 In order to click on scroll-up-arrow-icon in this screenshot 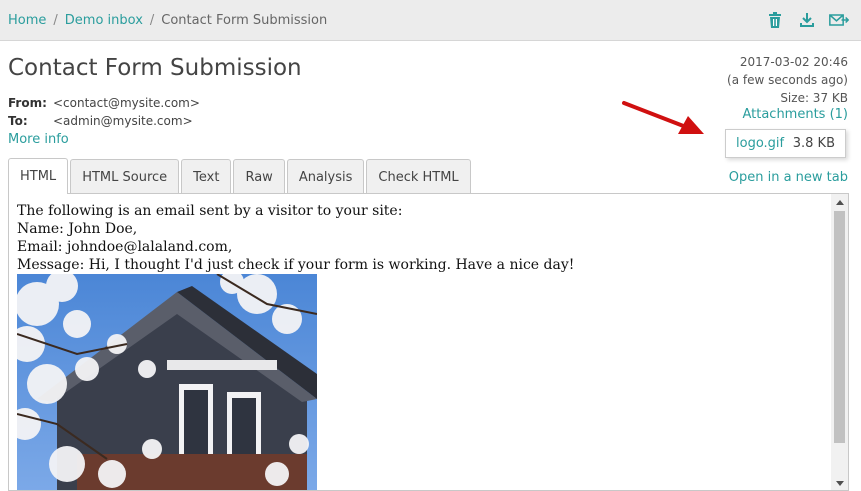, I will do `click(839, 202)`.